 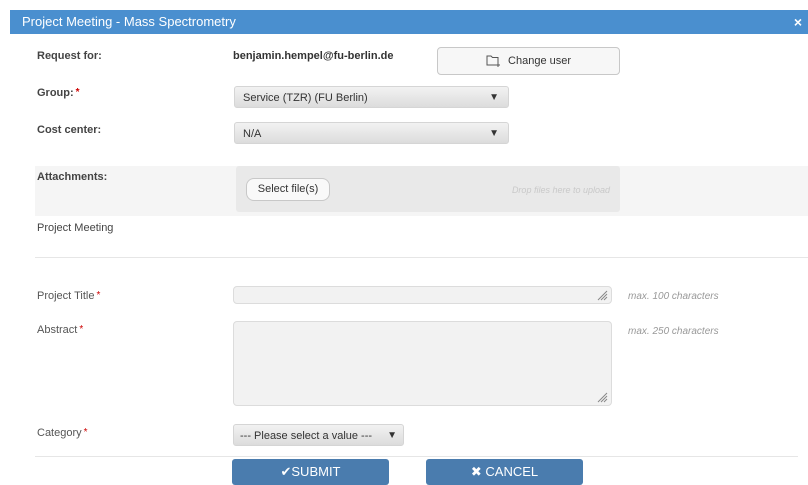 I want to click on abstract-label-text: Abstract, so click(x=57, y=330).